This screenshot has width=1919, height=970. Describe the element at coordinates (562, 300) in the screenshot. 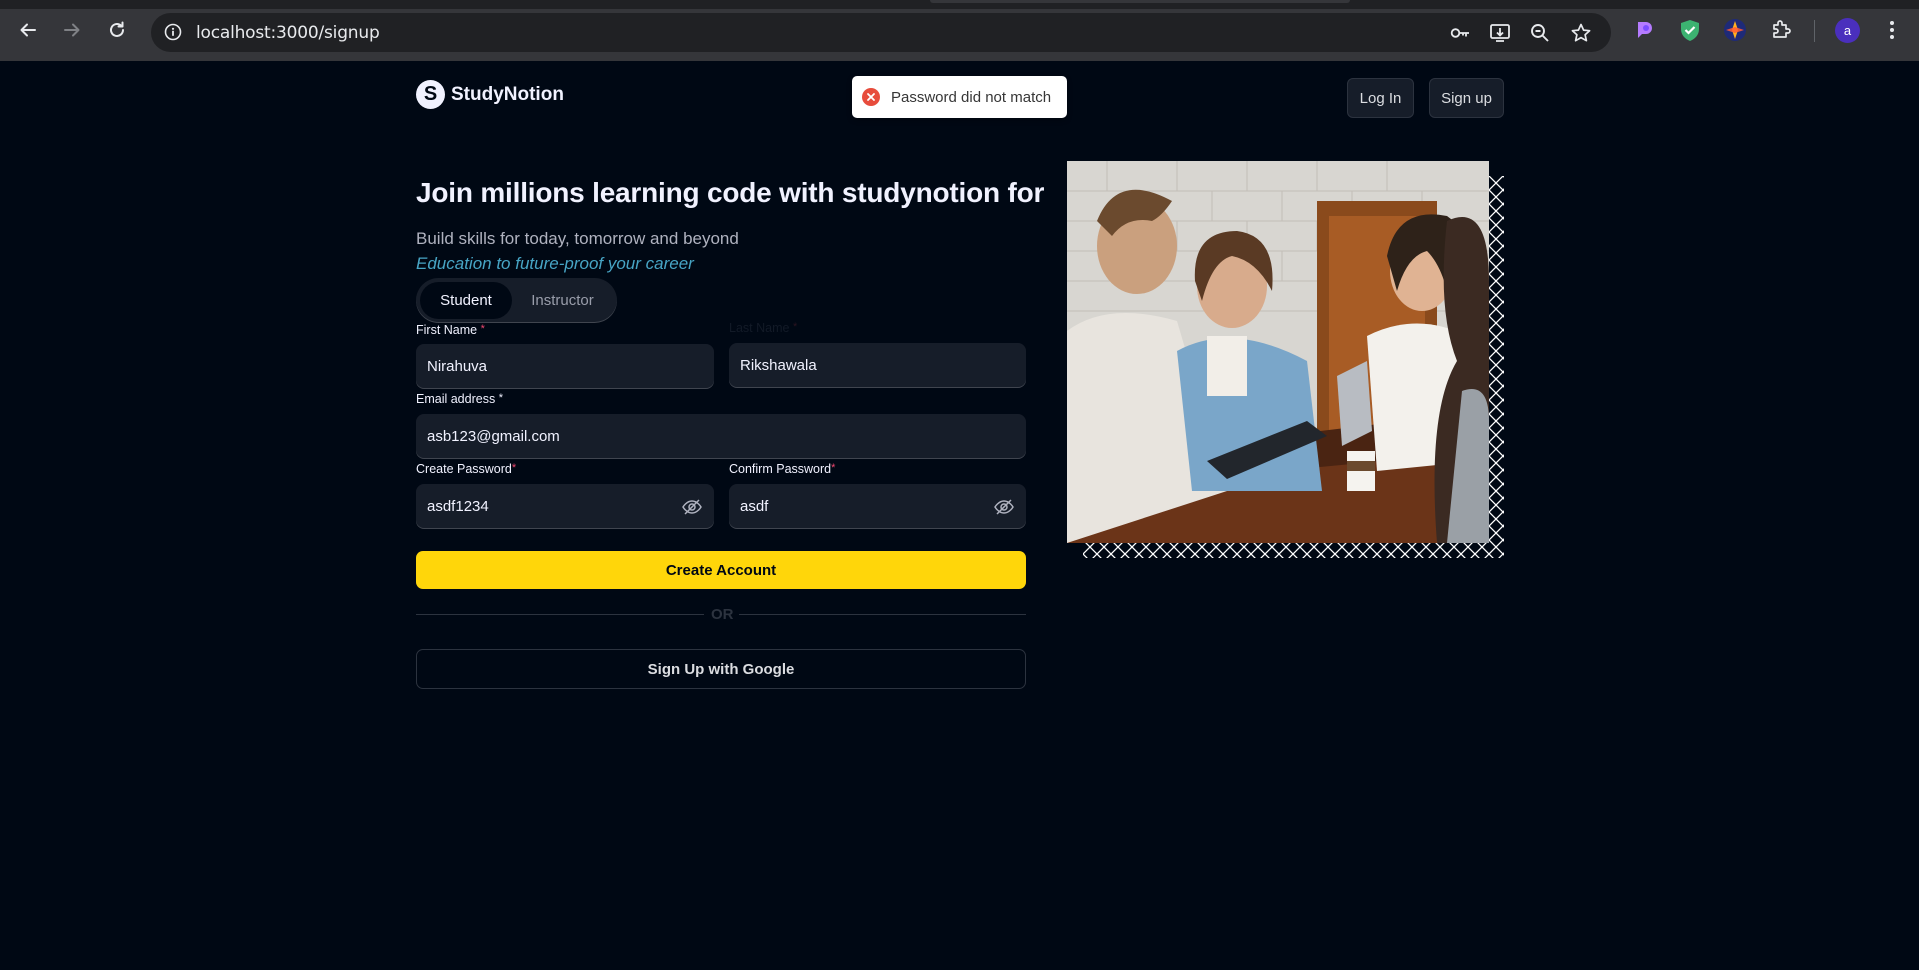

I see `tab-instructor: Instructor` at that location.